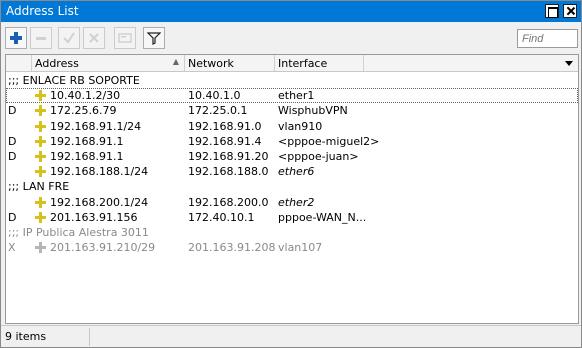 The height and width of the screenshot is (348, 582). What do you see at coordinates (547, 38) in the screenshot?
I see `find-input` at bounding box center [547, 38].